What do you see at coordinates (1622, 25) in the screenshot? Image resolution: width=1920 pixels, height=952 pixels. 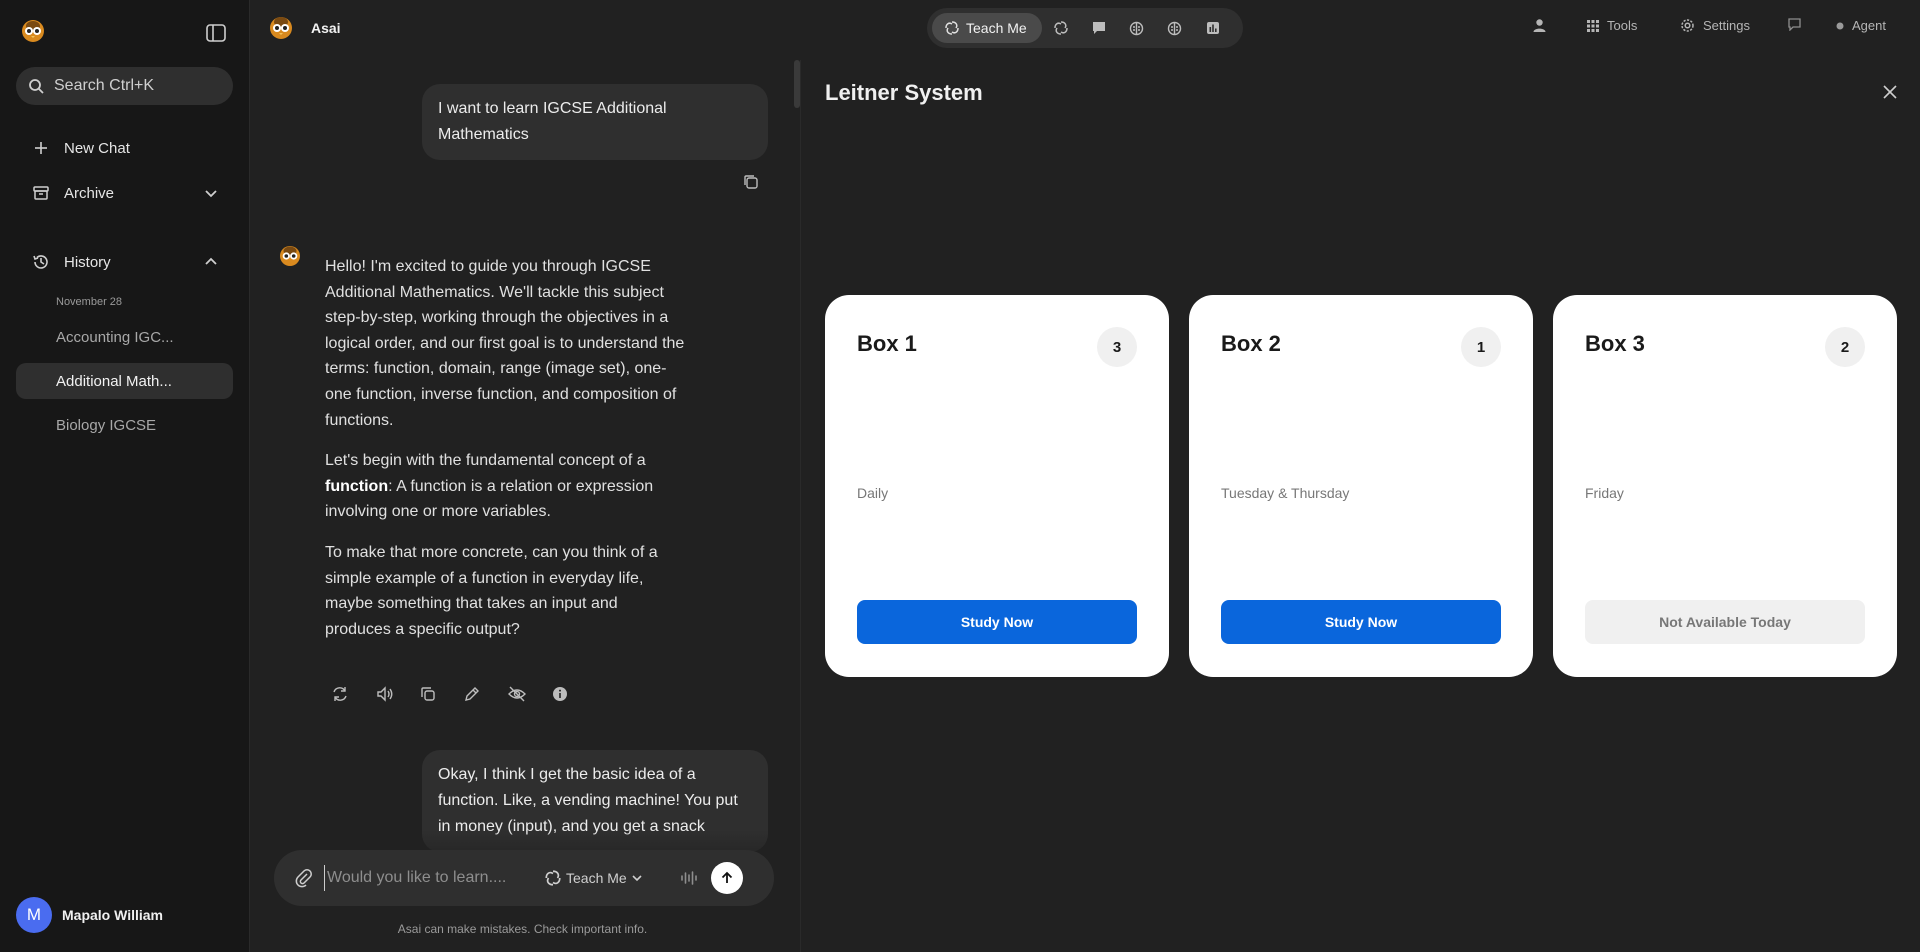 I see `tools-label: Tools` at bounding box center [1622, 25].